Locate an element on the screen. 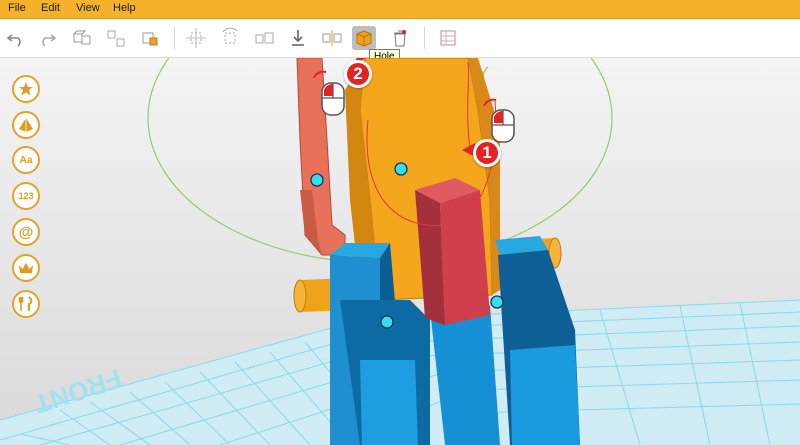  group-button is located at coordinates (82, 38).